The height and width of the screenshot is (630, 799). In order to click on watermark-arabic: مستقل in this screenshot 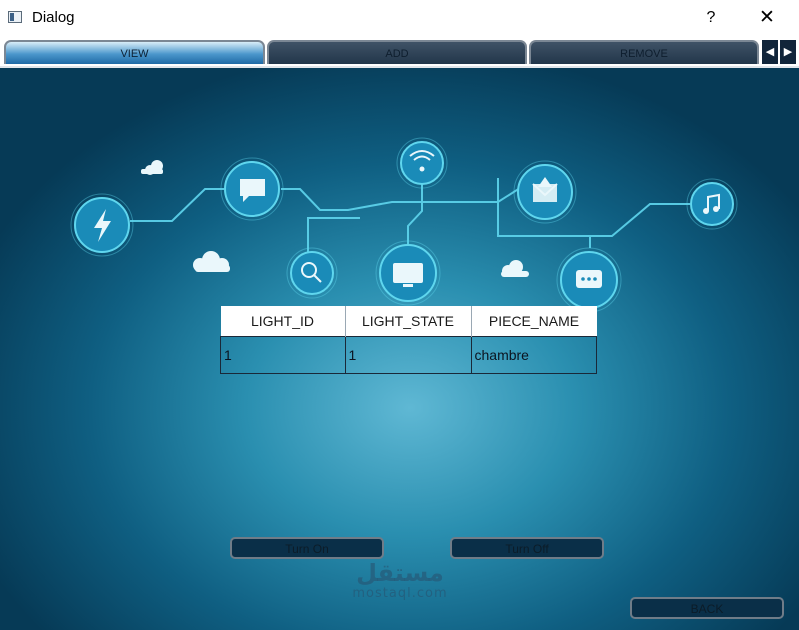, I will do `click(400, 573)`.